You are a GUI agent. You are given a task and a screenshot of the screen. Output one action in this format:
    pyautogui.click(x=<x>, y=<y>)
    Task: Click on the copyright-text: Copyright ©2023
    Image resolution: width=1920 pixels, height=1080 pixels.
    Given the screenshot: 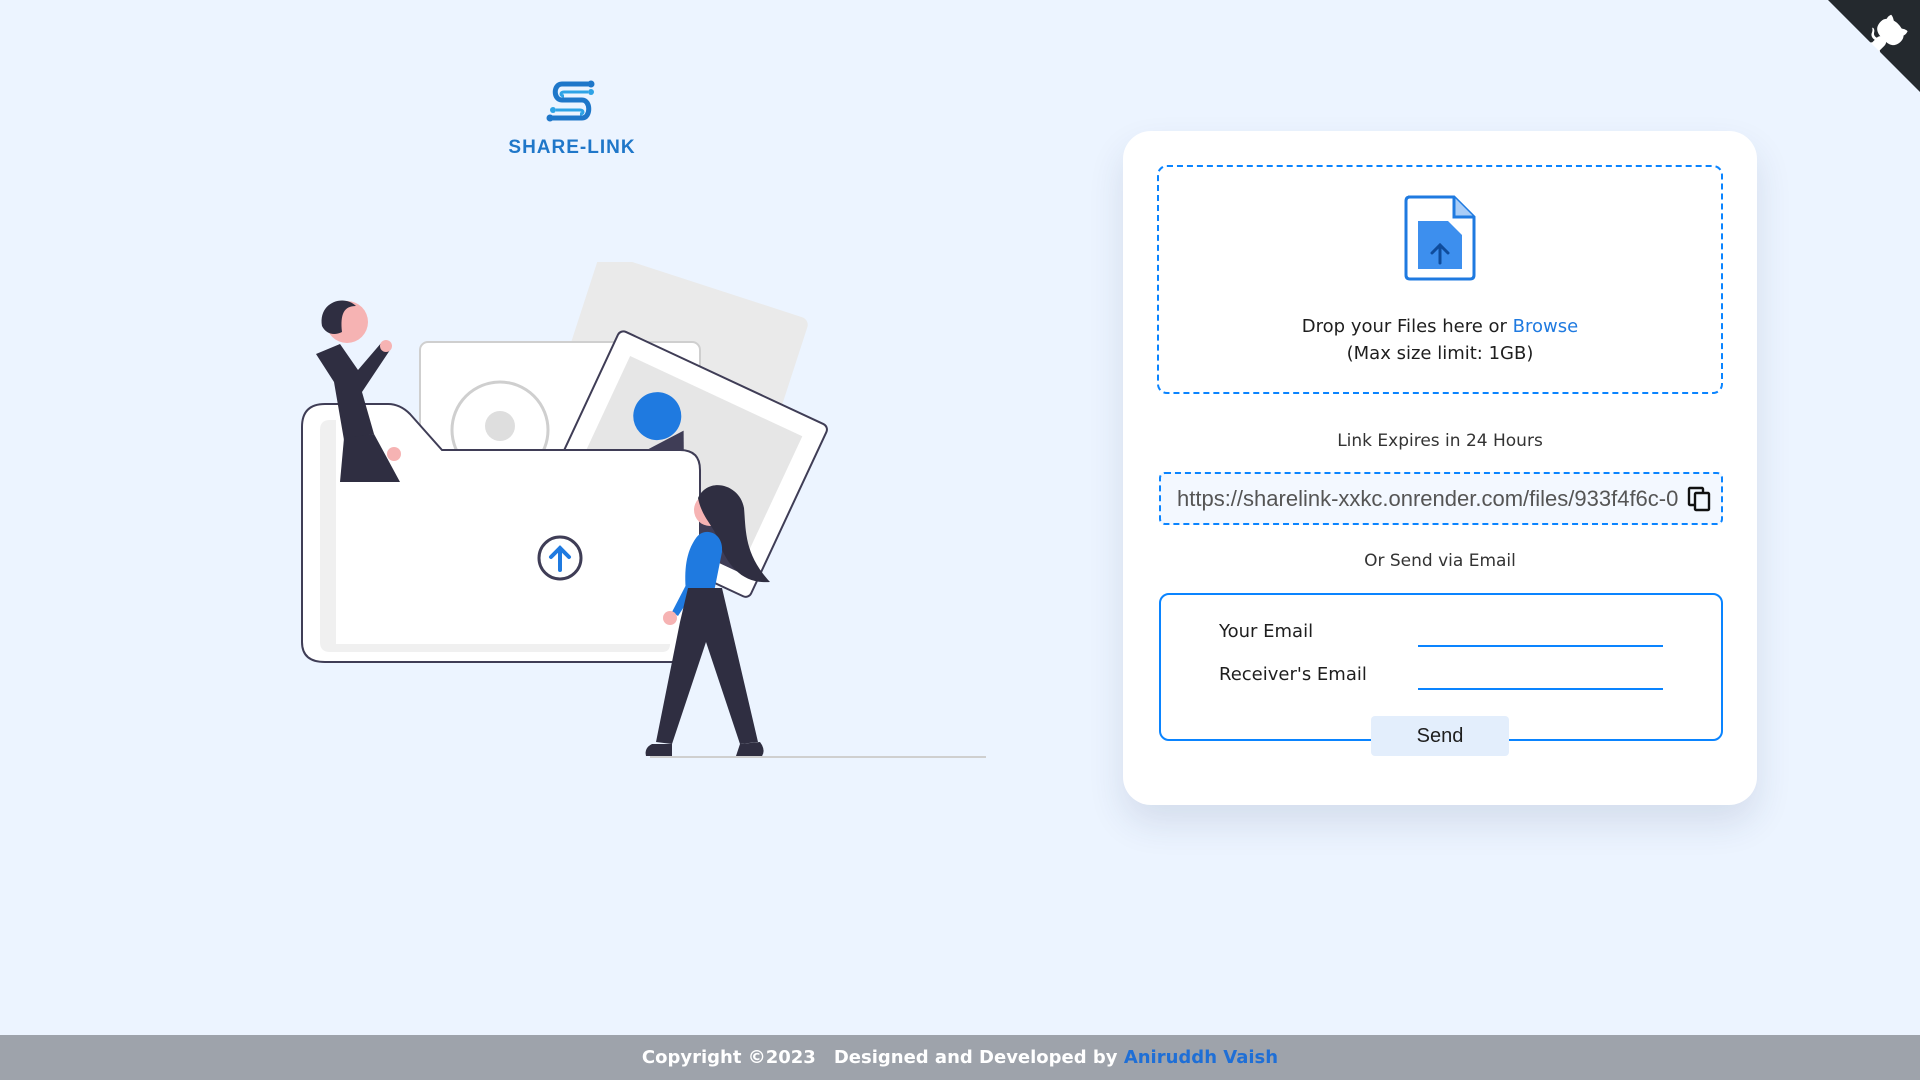 What is the action you would take?
    pyautogui.click(x=728, y=1057)
    